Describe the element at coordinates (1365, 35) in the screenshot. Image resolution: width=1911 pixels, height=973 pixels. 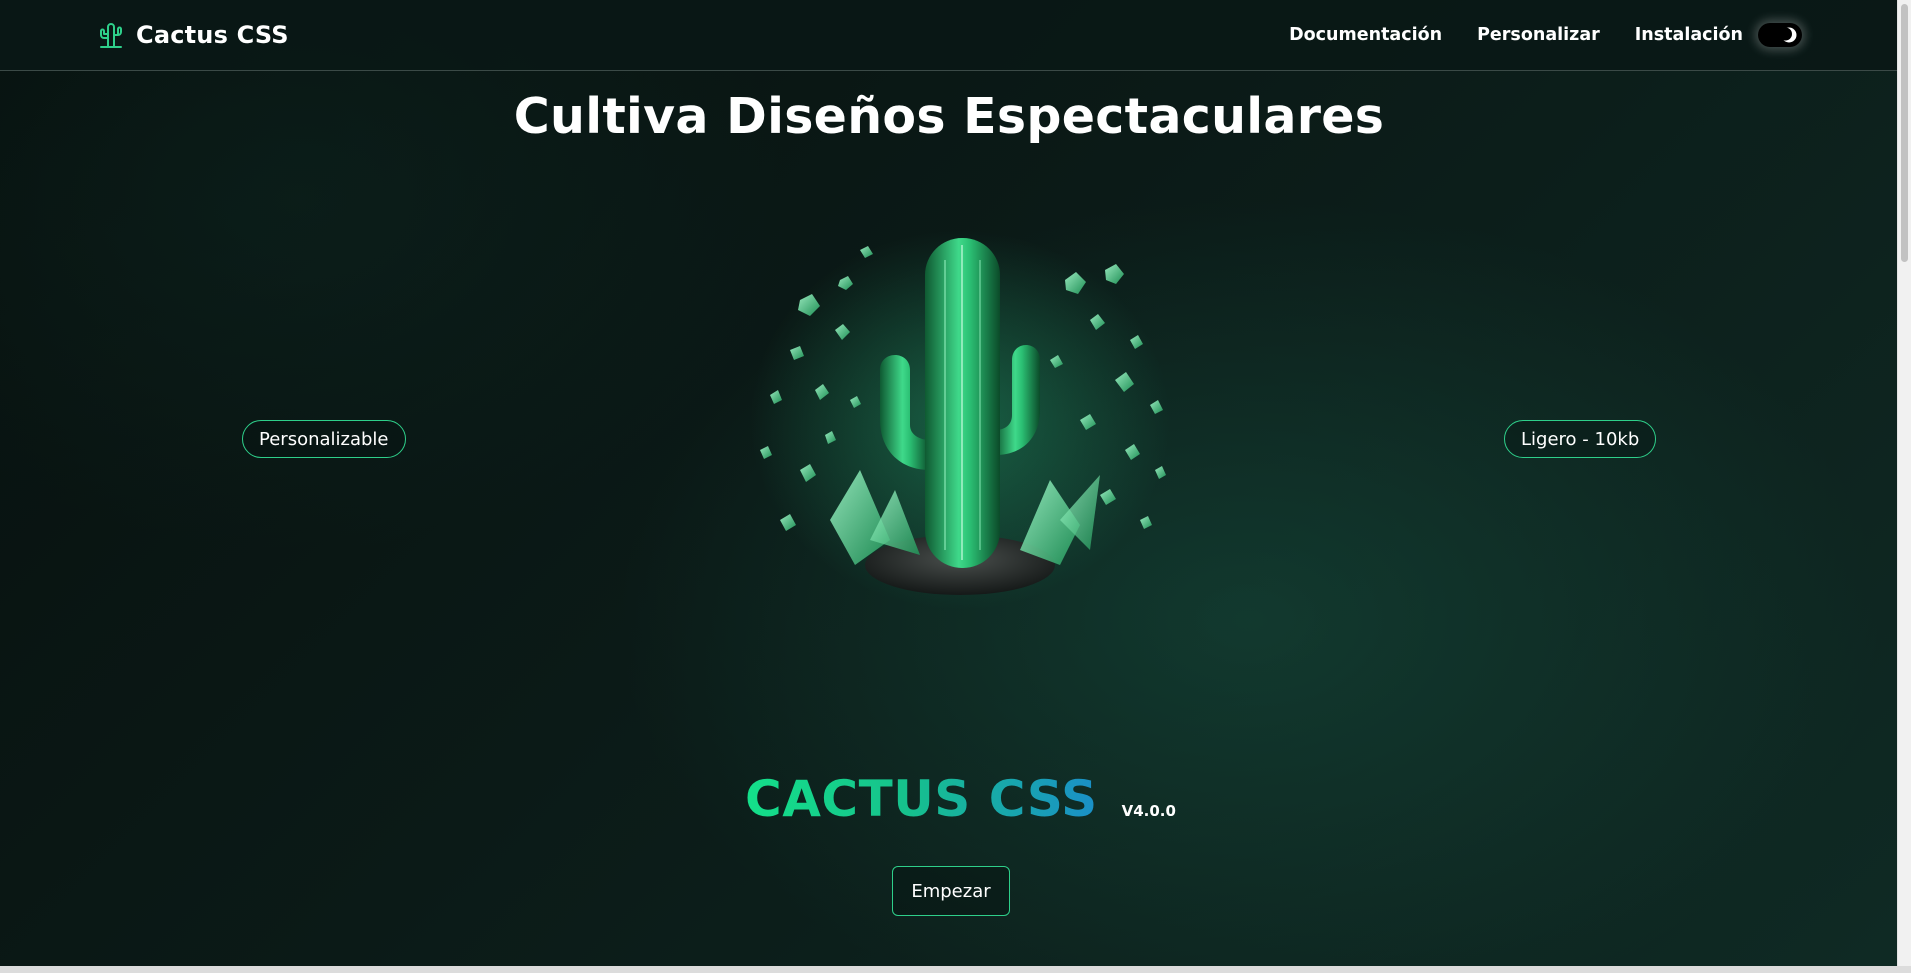
I see `nav-link-documentacion: Documentación` at that location.